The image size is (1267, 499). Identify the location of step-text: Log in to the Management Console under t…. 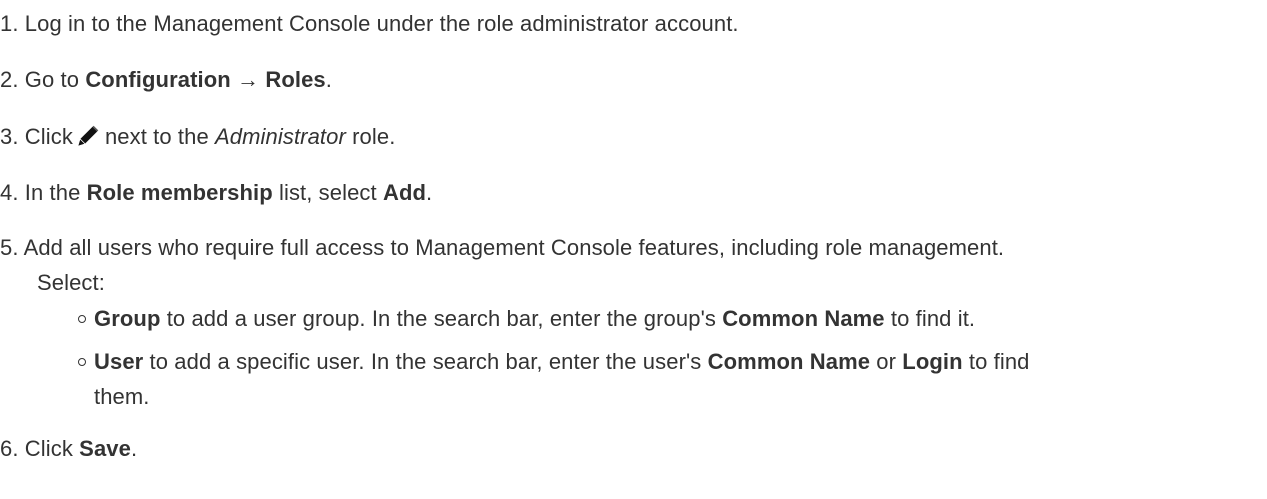
(381, 23).